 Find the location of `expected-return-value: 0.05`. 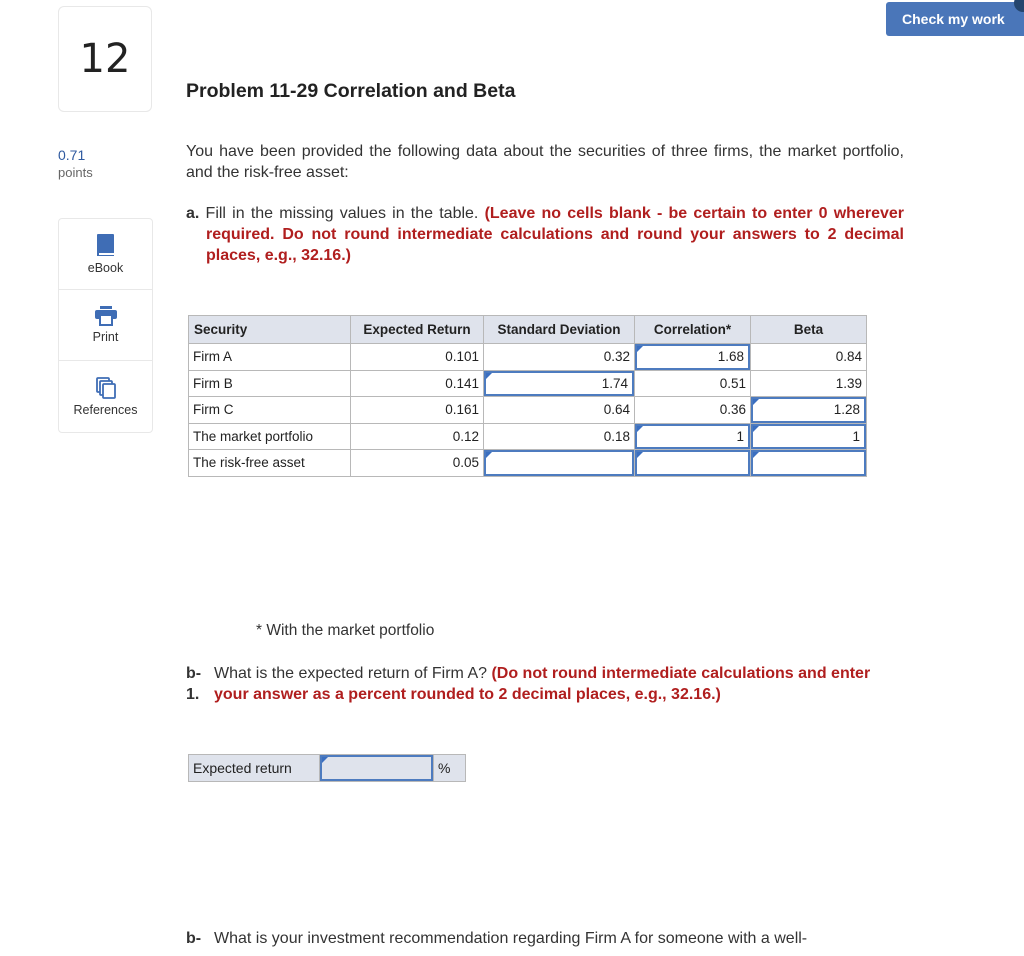

expected-return-value: 0.05 is located at coordinates (417, 463).